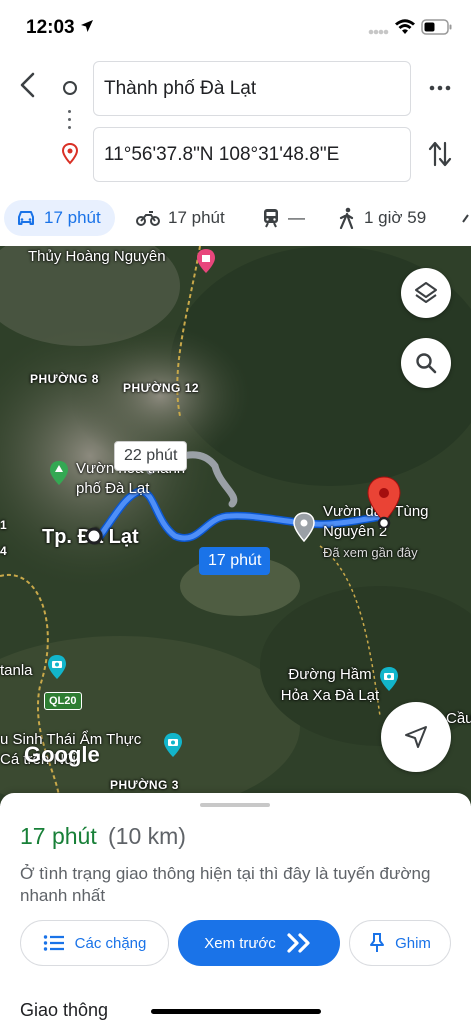 This screenshot has width=471, height=1024. I want to click on origin-input: Thành phố Đà Lạt, so click(252, 88).